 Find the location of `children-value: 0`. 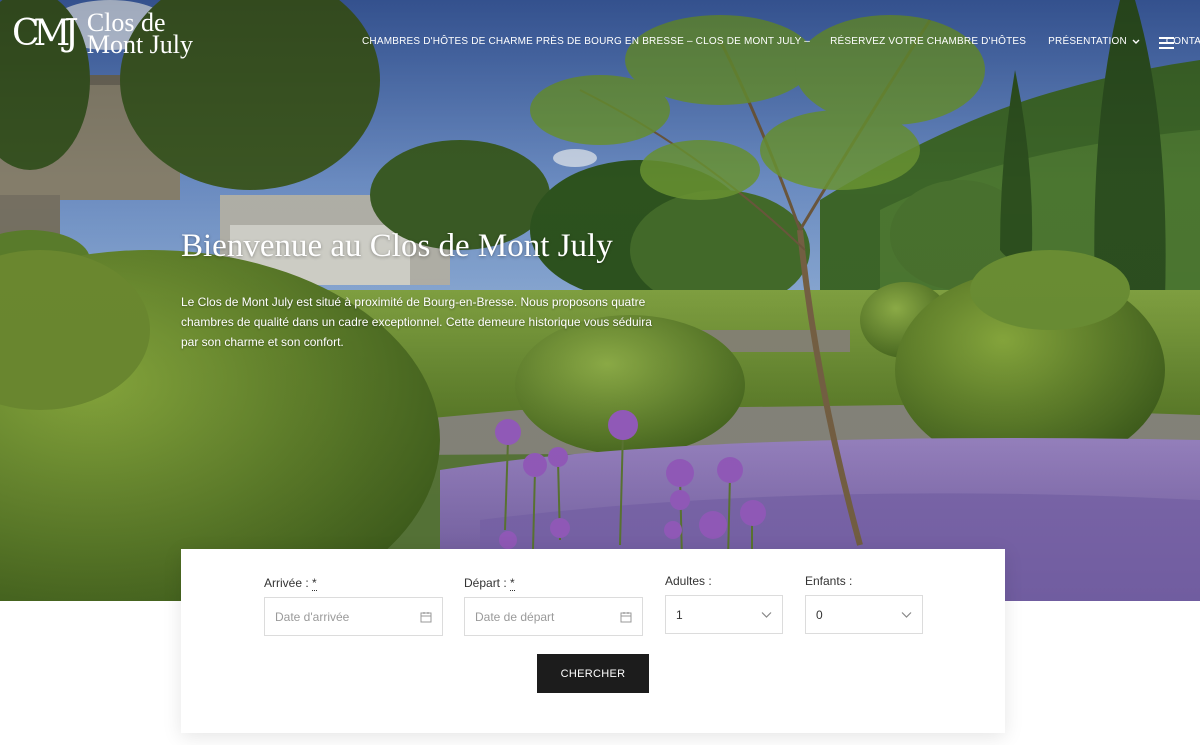

children-value: 0 is located at coordinates (819, 614).